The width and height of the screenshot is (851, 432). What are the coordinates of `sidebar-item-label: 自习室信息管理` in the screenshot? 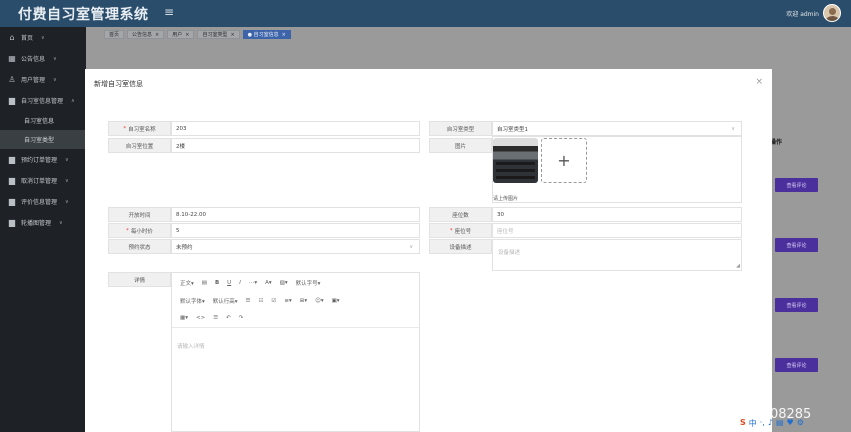 It's located at (42, 101).